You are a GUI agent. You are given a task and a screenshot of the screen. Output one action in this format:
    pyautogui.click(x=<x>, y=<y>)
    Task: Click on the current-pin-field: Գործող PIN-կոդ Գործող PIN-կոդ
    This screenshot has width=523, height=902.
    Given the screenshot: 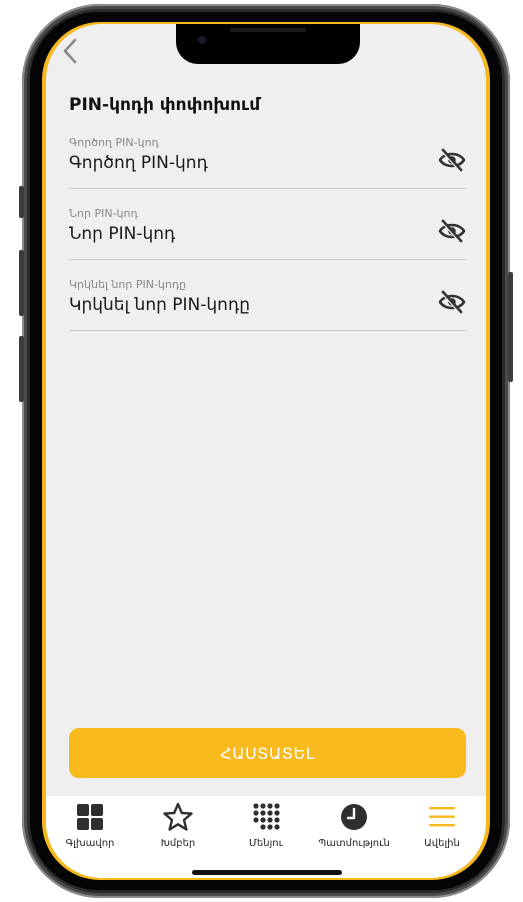 What is the action you would take?
    pyautogui.click(x=267, y=162)
    